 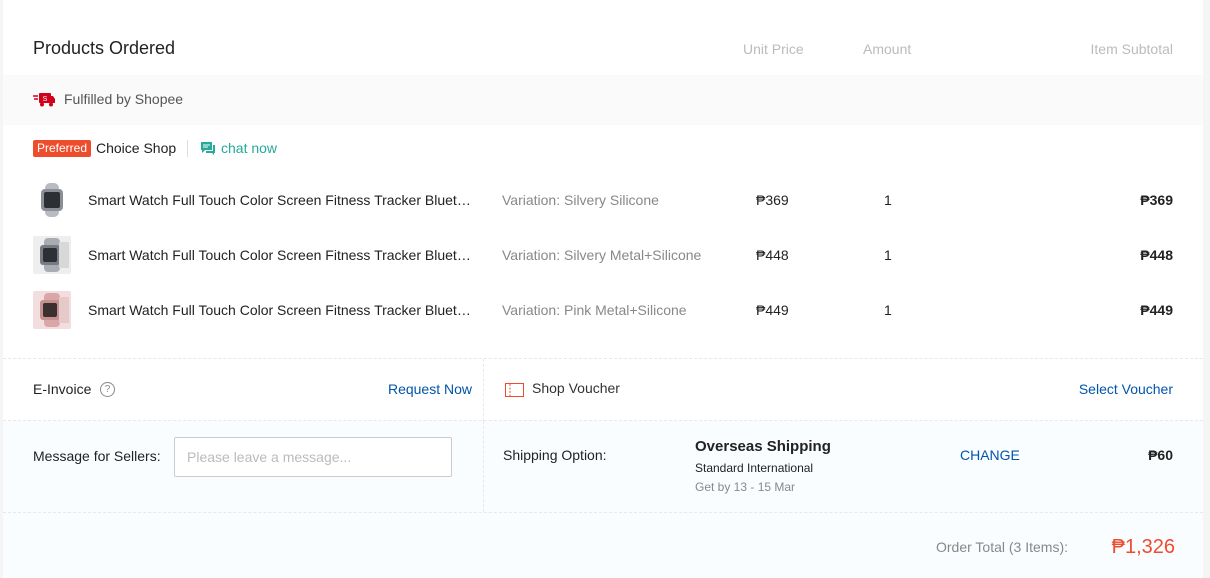 I want to click on shipping-eta: Get by 13 - 15 Mar, so click(x=745, y=487).